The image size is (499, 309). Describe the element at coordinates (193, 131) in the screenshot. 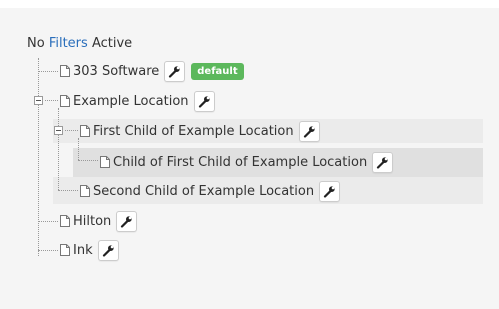

I see `tree-item-label: First Child of Example Location` at that location.